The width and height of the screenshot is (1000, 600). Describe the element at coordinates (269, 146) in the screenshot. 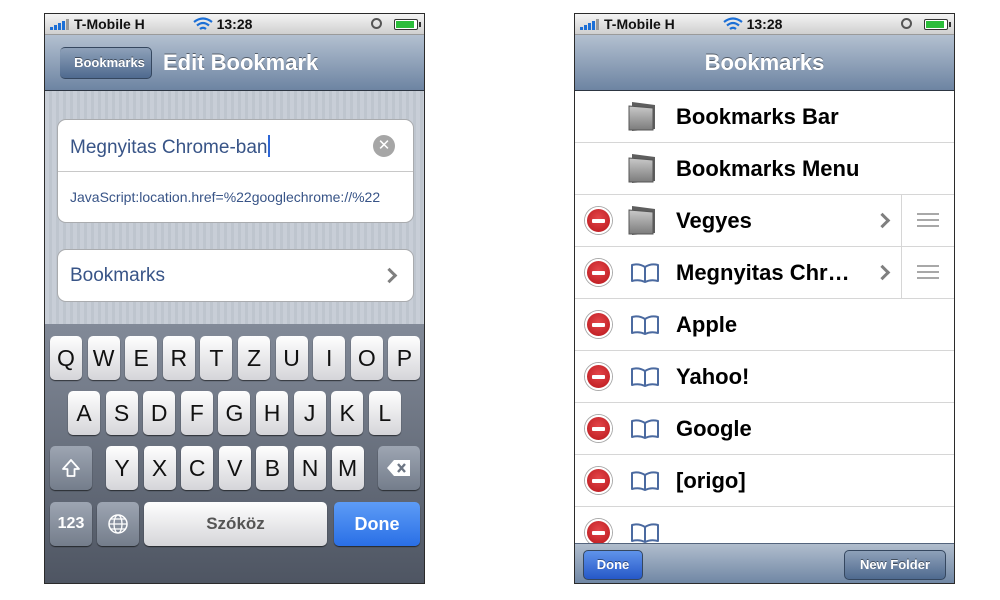

I see `text-caret` at that location.